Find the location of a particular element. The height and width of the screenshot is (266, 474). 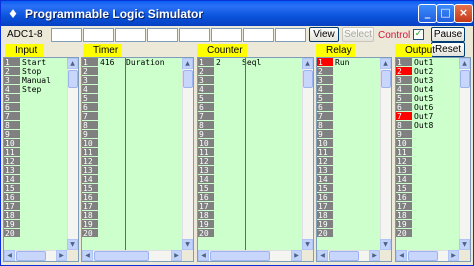

input-horizontal-scrollbar: ◀ ▶ is located at coordinates (35, 255).